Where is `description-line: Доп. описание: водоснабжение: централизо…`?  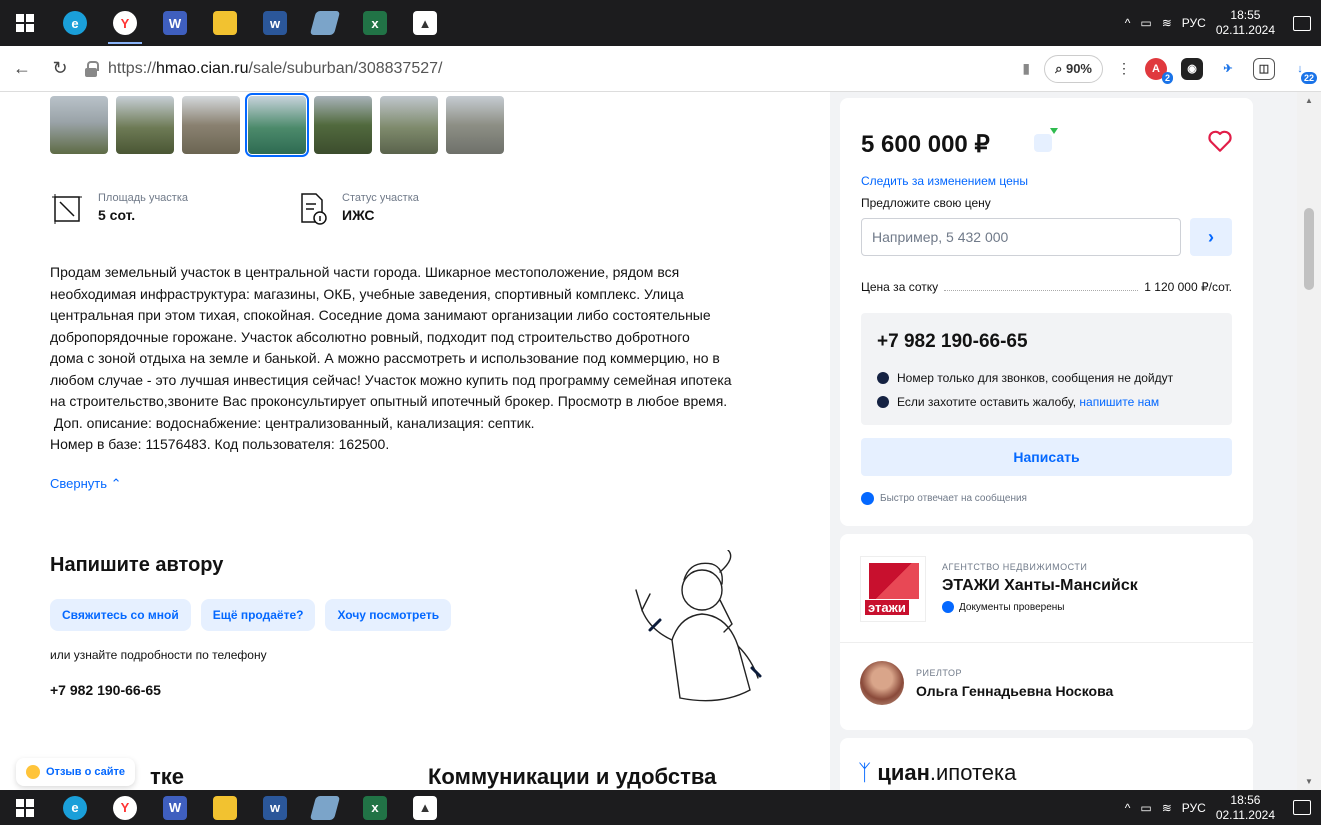 description-line: Доп. описание: водоснабжение: централизо… is located at coordinates (292, 422).